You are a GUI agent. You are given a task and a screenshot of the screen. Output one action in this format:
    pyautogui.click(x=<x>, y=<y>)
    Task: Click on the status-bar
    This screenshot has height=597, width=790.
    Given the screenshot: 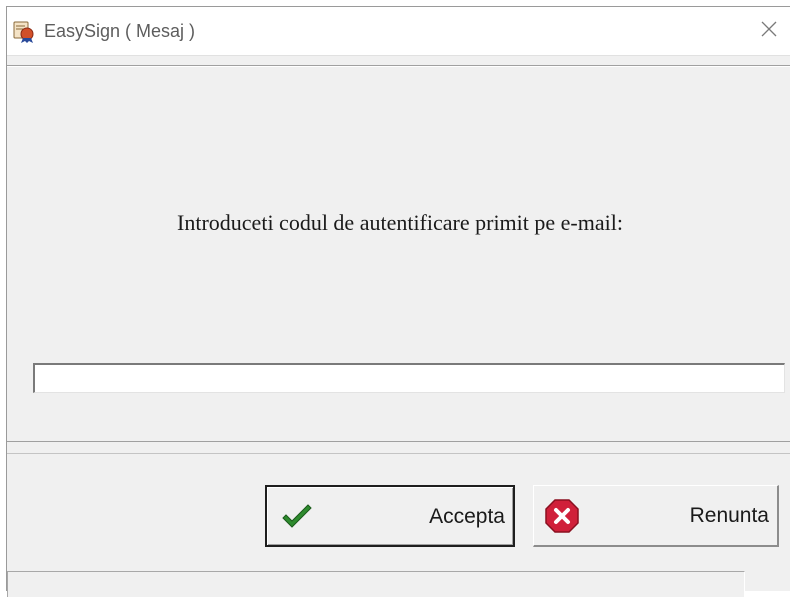 What is the action you would take?
    pyautogui.click(x=376, y=584)
    